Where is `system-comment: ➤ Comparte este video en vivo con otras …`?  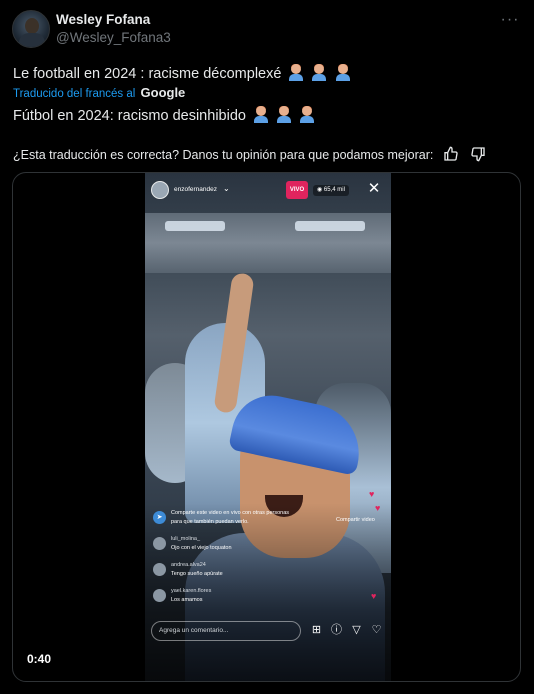
system-comment: ➤ Comparte este video en vivo con otras … is located at coordinates (268, 522).